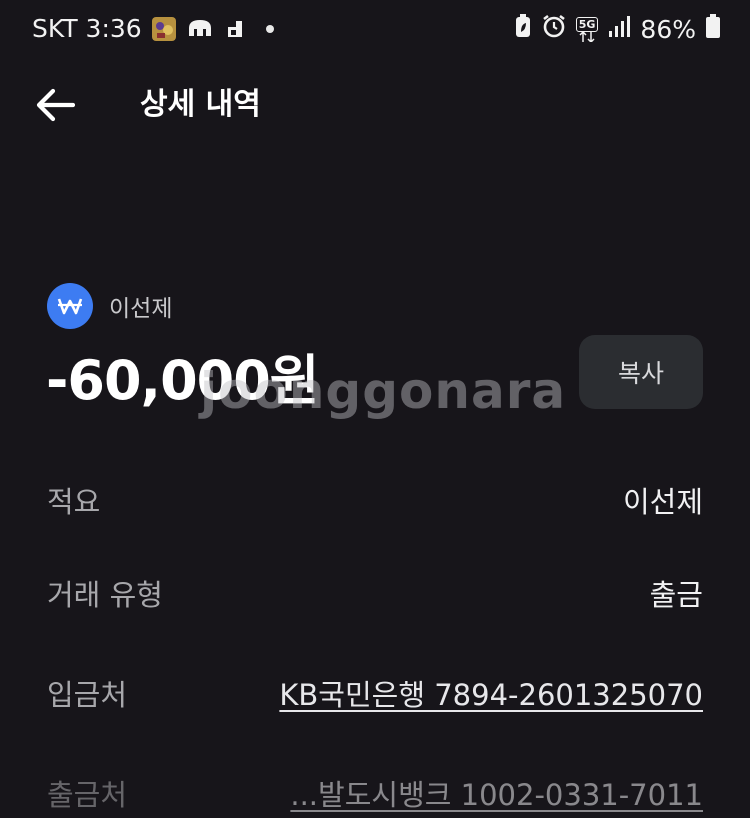 The height and width of the screenshot is (818, 750). I want to click on battery-icon, so click(713, 29).